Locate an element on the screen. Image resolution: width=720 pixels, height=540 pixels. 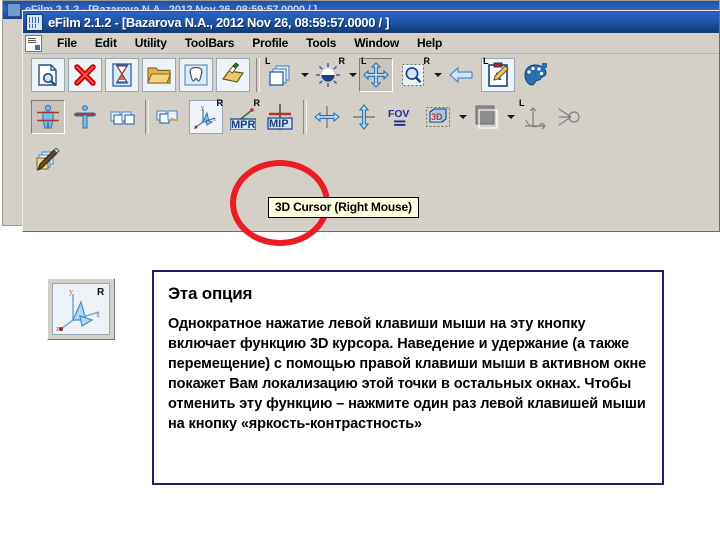
3d-volume-button: 3D is located at coordinates (438, 117).